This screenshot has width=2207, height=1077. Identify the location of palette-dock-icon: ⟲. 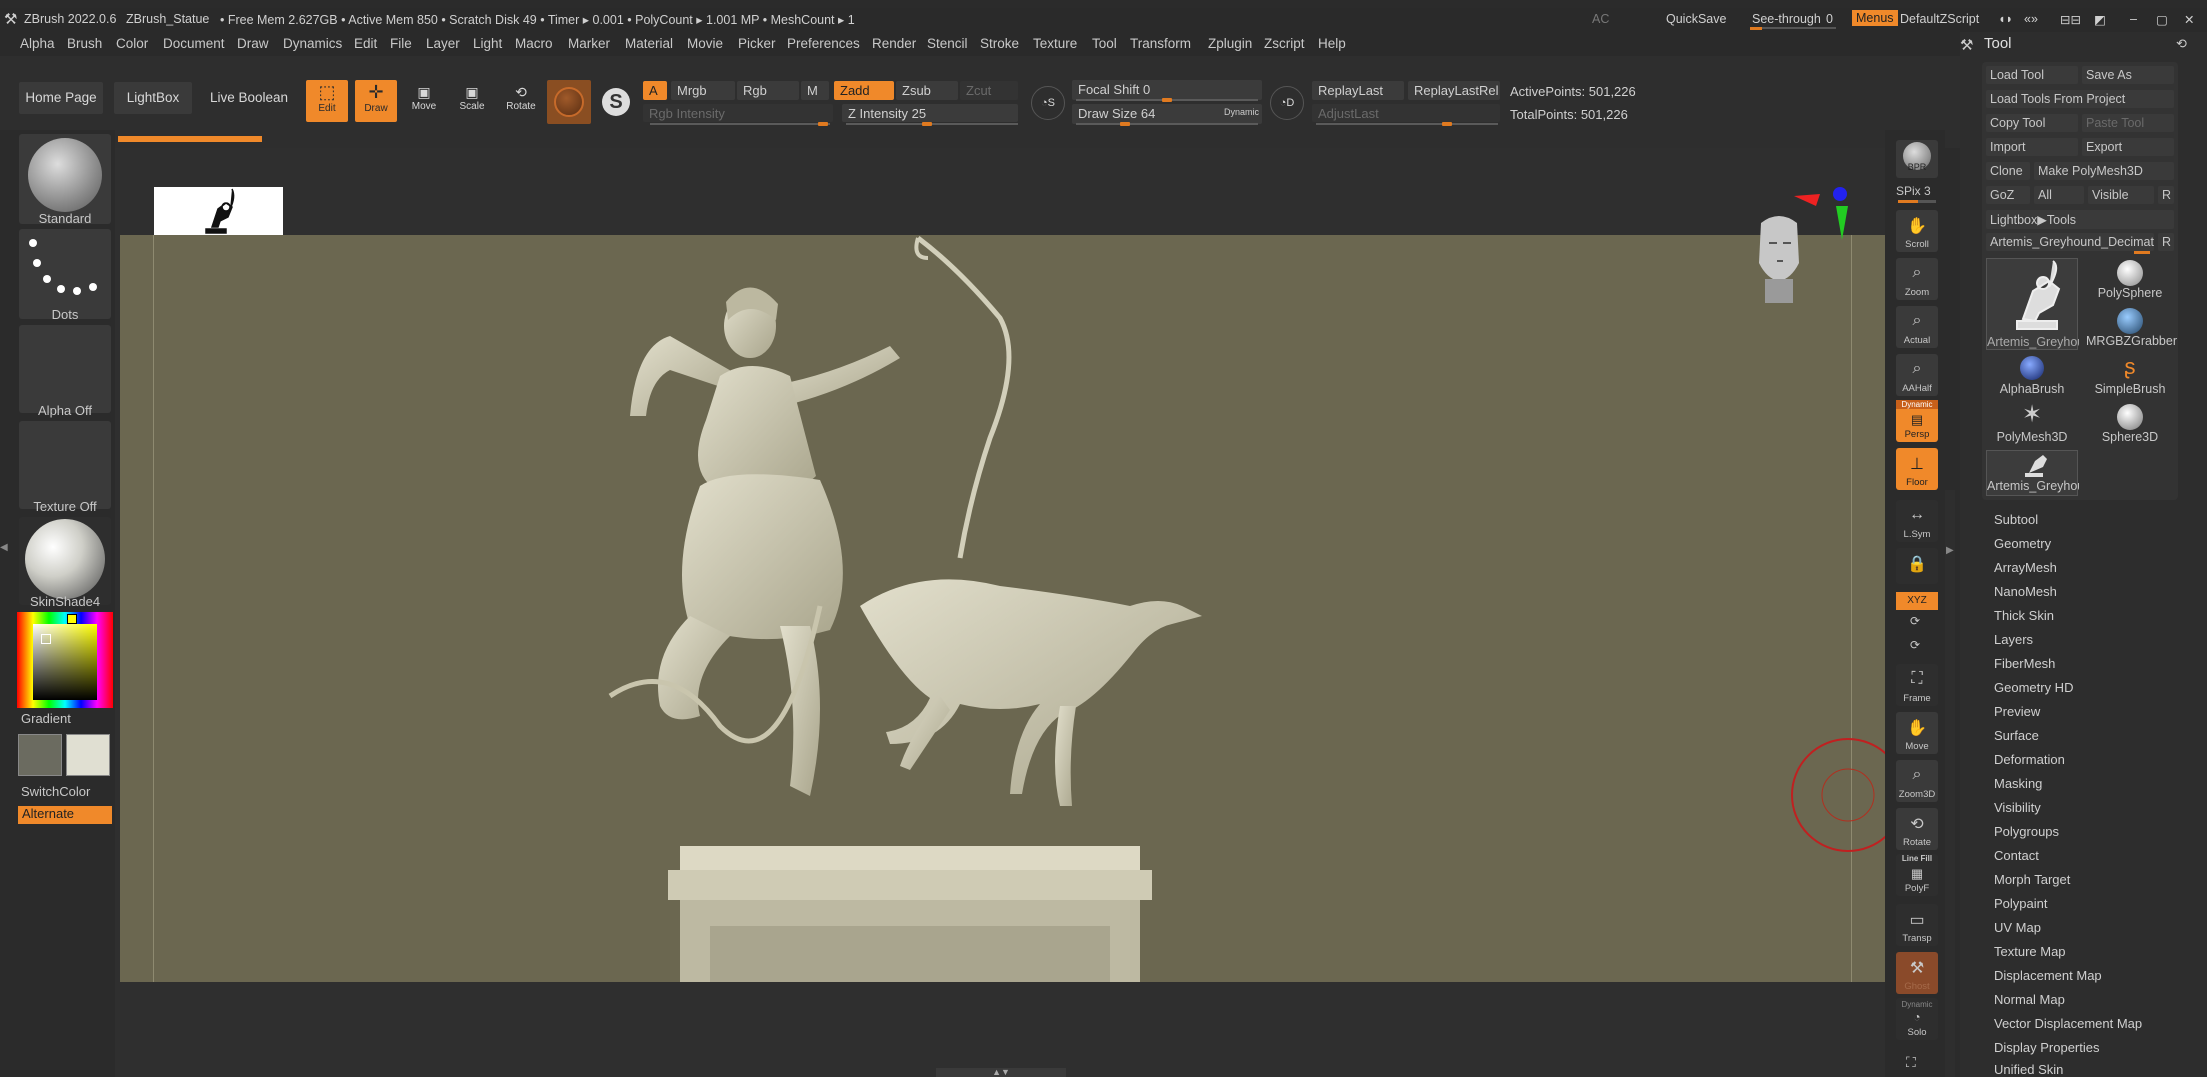
(2181, 44).